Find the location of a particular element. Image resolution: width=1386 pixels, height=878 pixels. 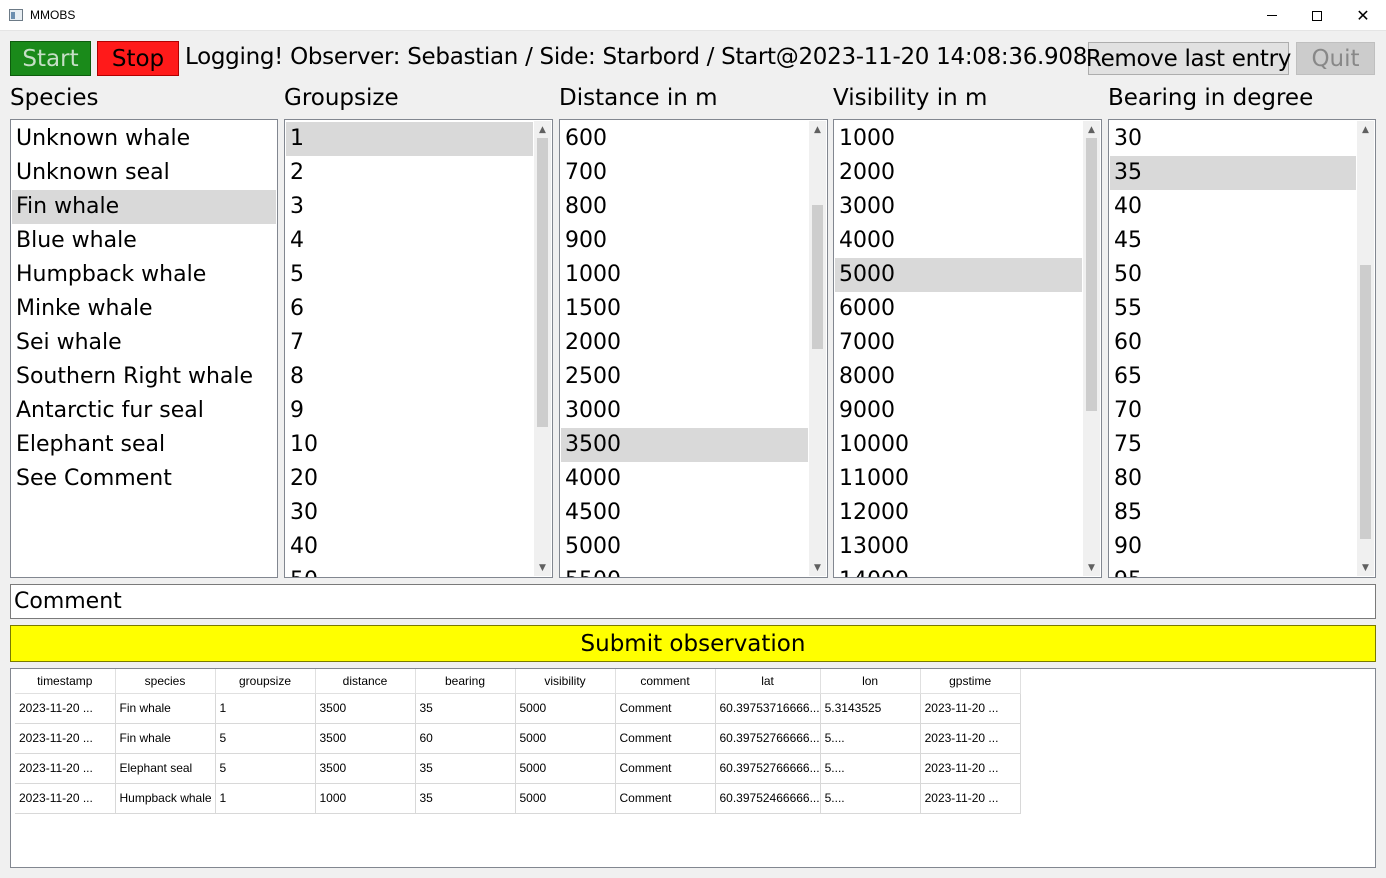

groupsize-list-item: 1 is located at coordinates (409, 139).